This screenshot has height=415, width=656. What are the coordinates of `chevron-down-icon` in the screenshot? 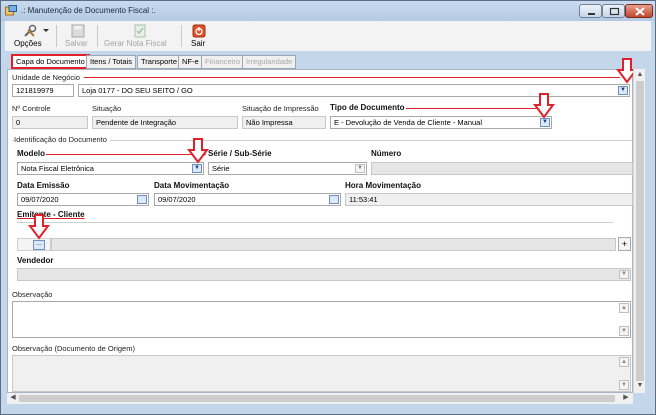 It's located at (46, 30).